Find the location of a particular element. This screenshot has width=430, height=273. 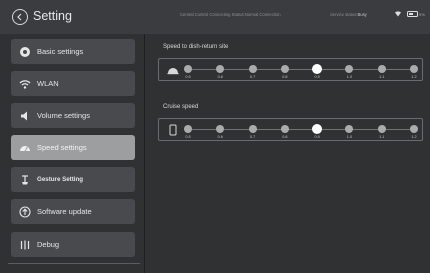

sidebar-item-label: Gesture Setting is located at coordinates (60, 179).